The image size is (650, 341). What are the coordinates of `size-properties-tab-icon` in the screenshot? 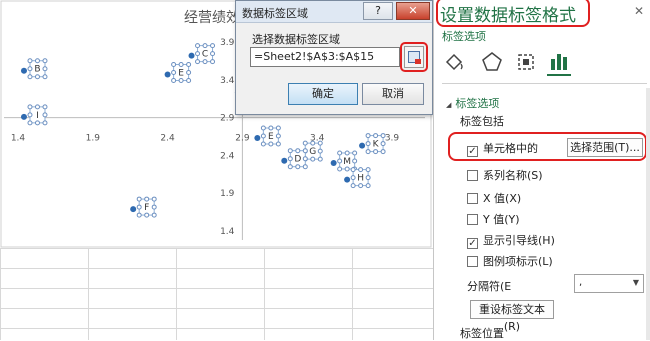 It's located at (526, 63).